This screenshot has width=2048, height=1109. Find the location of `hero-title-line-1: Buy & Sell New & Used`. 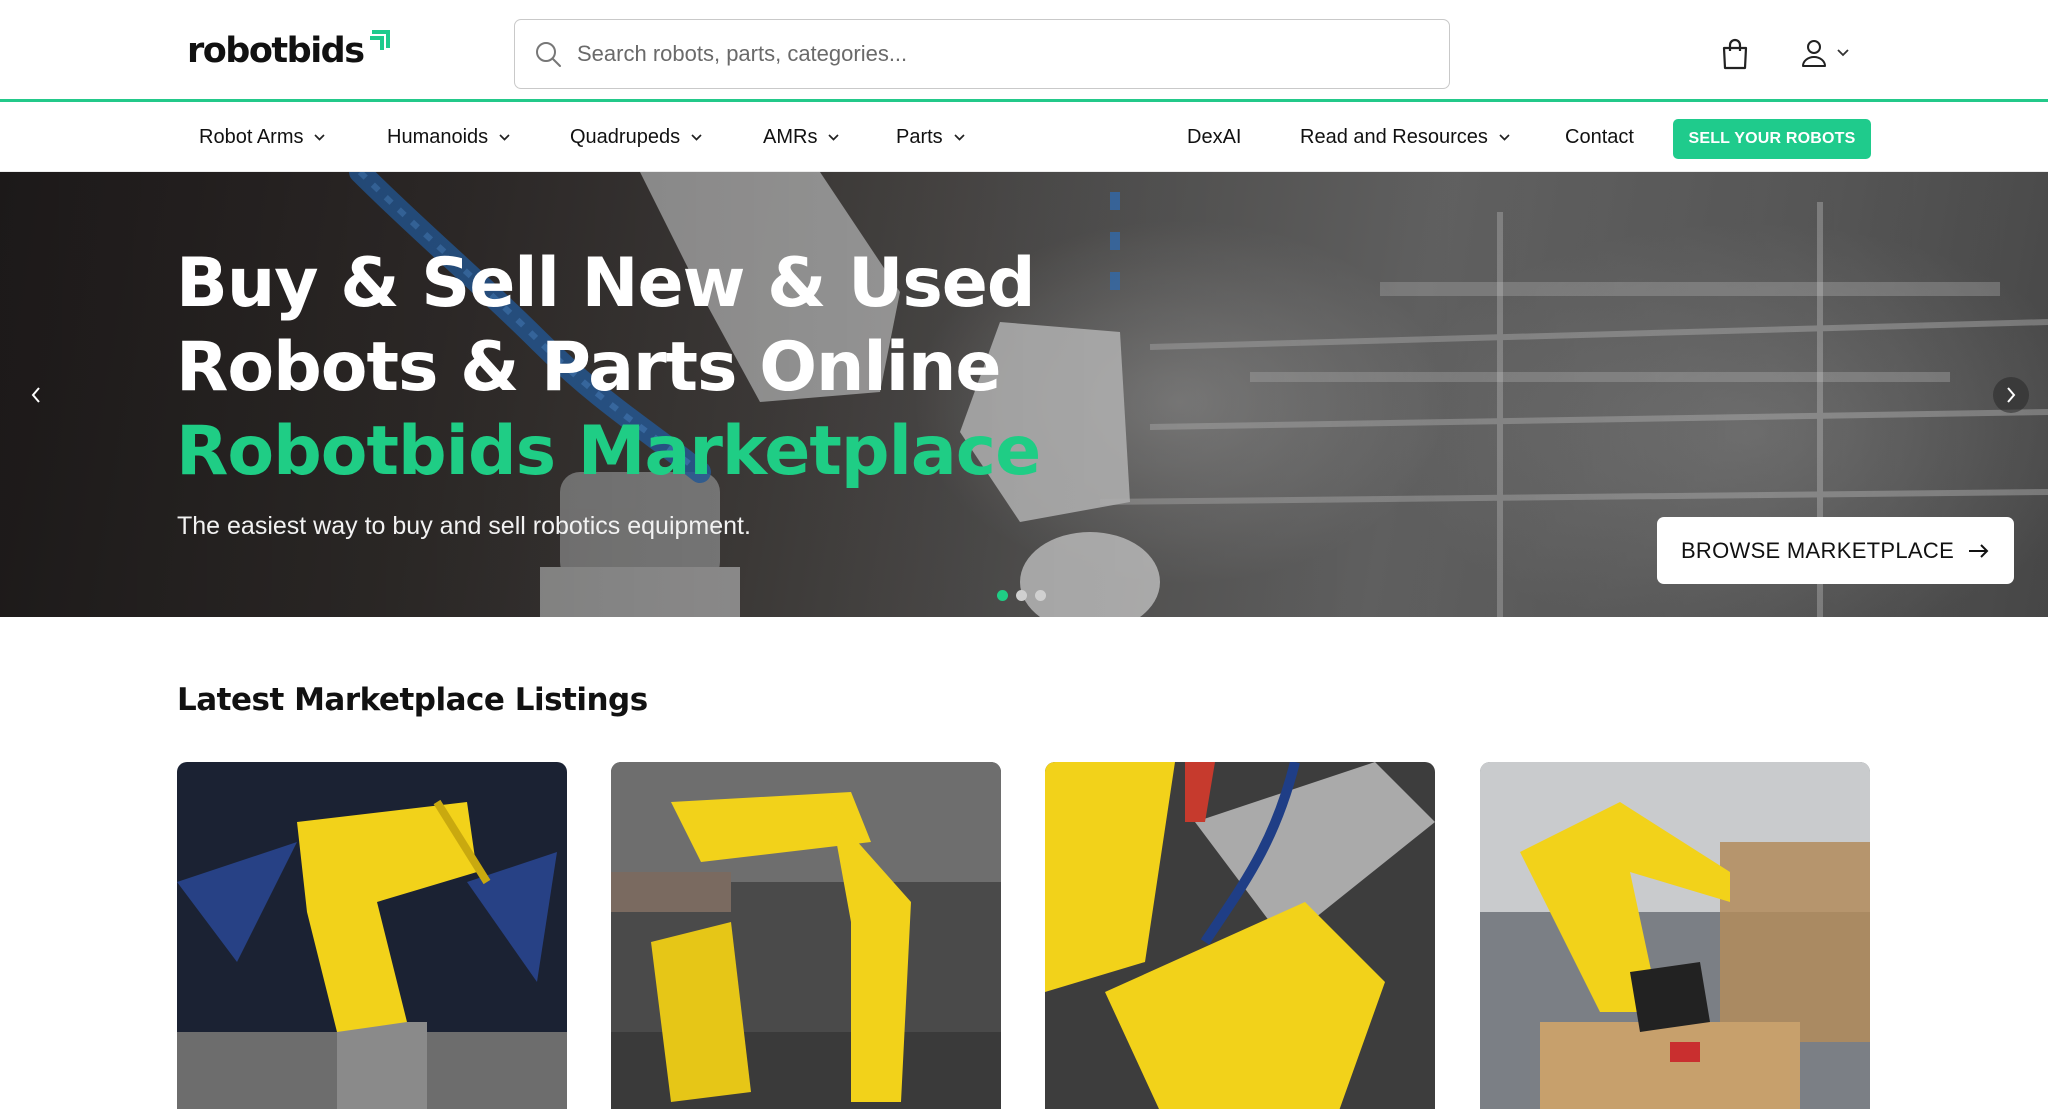

hero-title-line-1: Buy & Sell New & Used is located at coordinates (606, 283).